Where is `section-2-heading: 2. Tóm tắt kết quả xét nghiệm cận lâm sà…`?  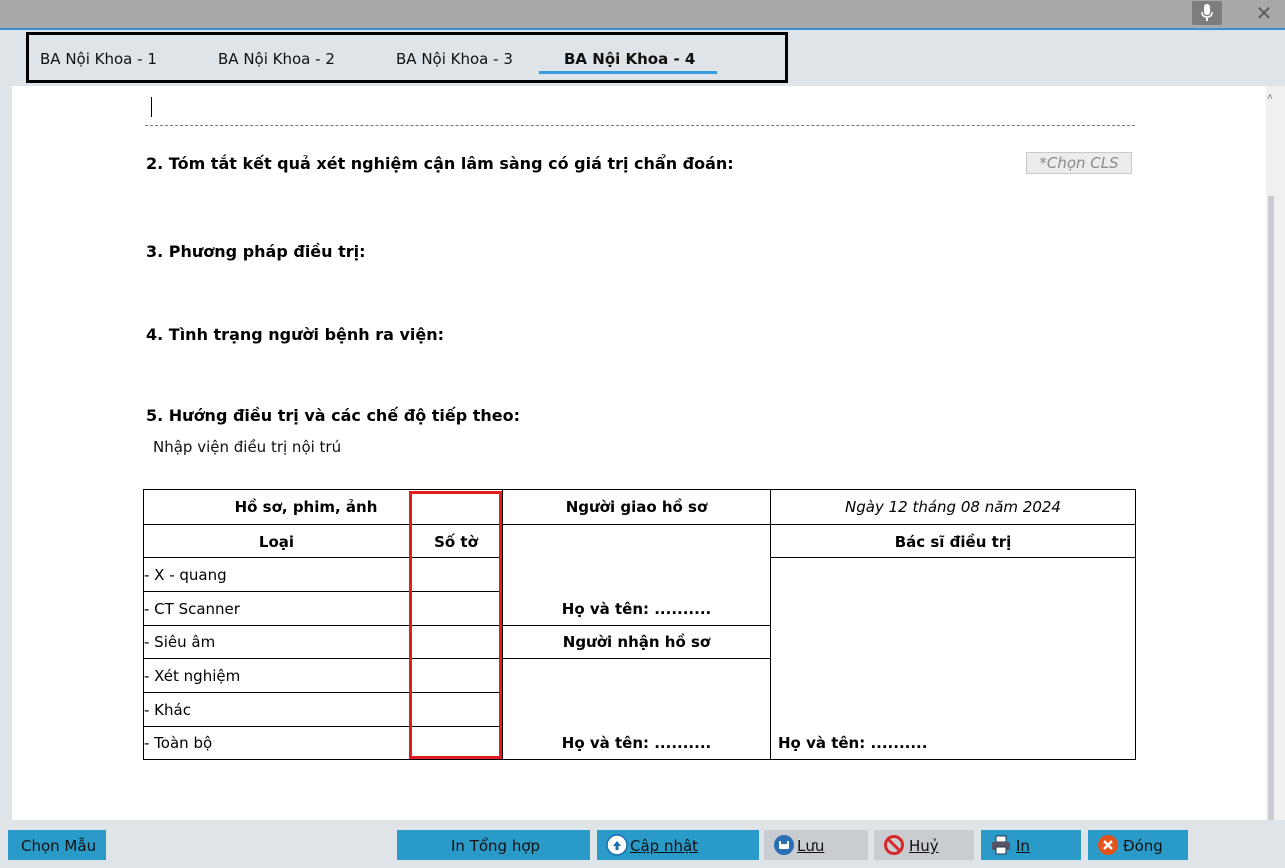 section-2-heading: 2. Tóm tắt kết quả xét nghiệm cận lâm sà… is located at coordinates (440, 163).